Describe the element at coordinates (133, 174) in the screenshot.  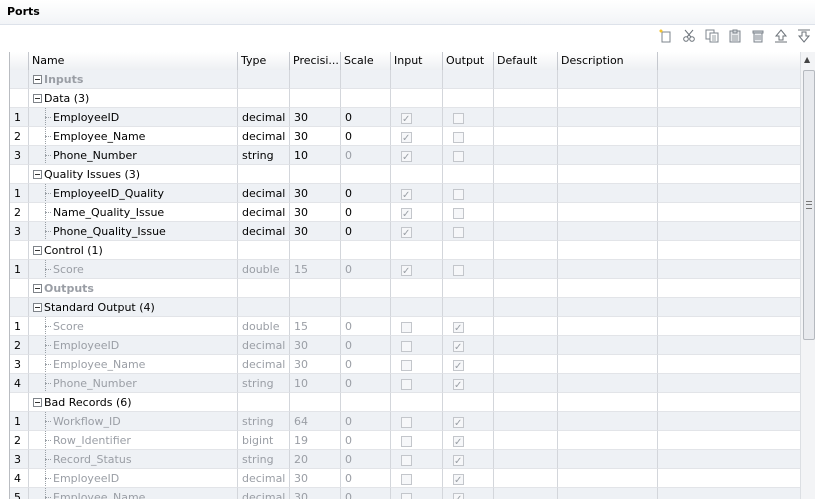
I see `group-label-cell: Quality Issues (3)` at that location.